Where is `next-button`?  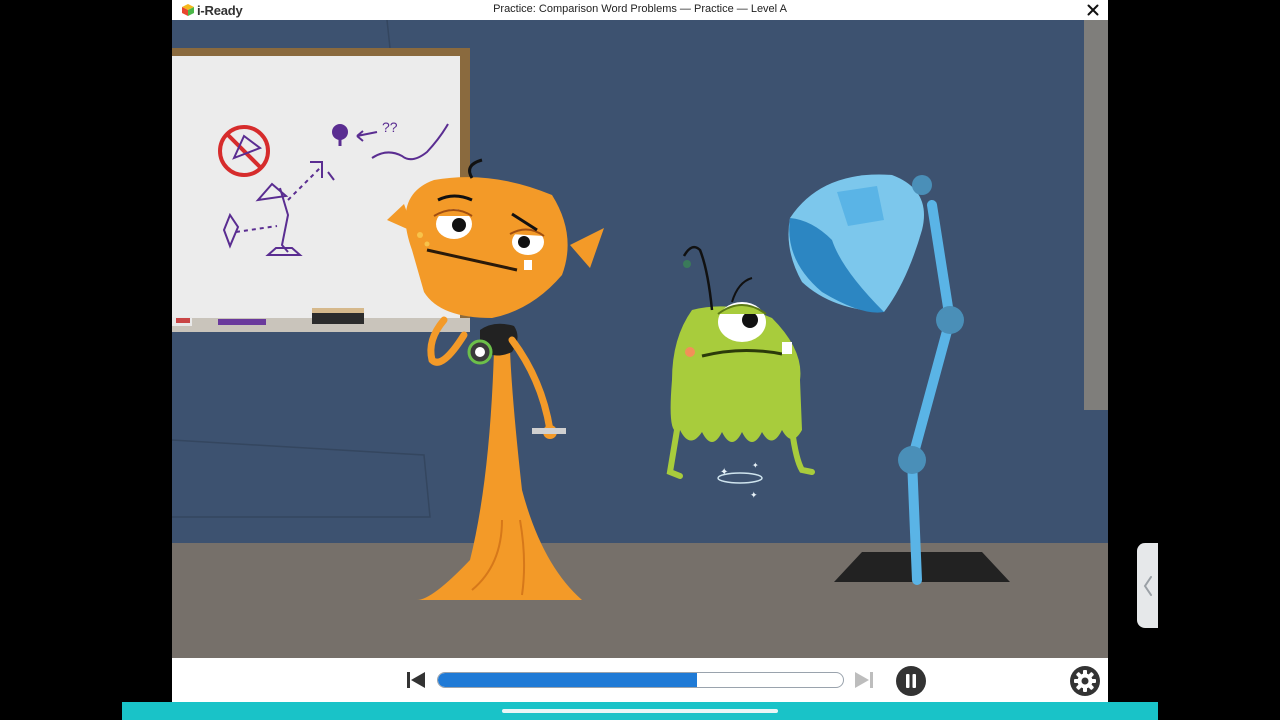
next-button is located at coordinates (864, 680).